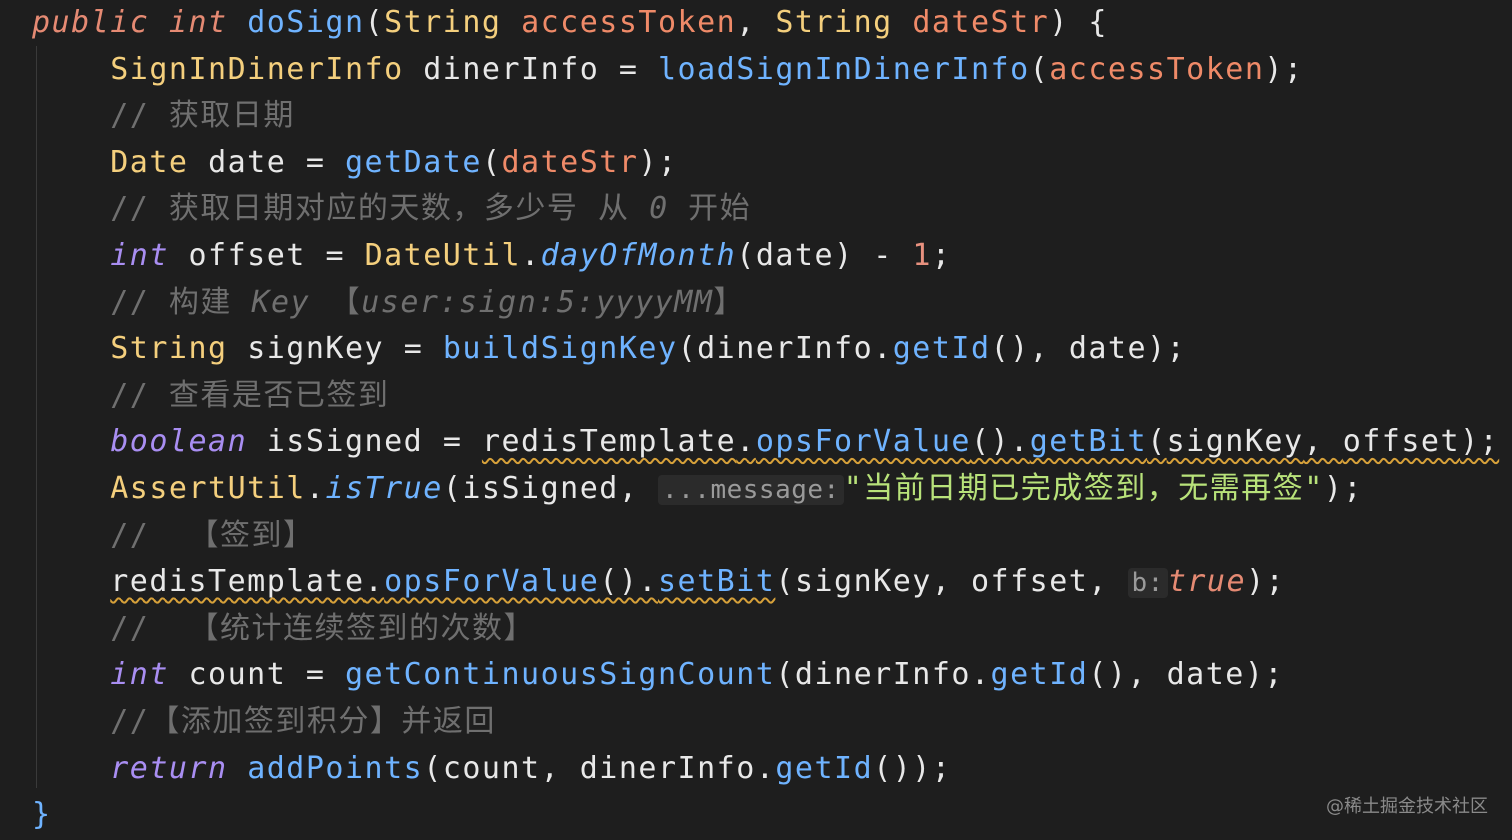  I want to click on code-token: Key, so click(290, 302).